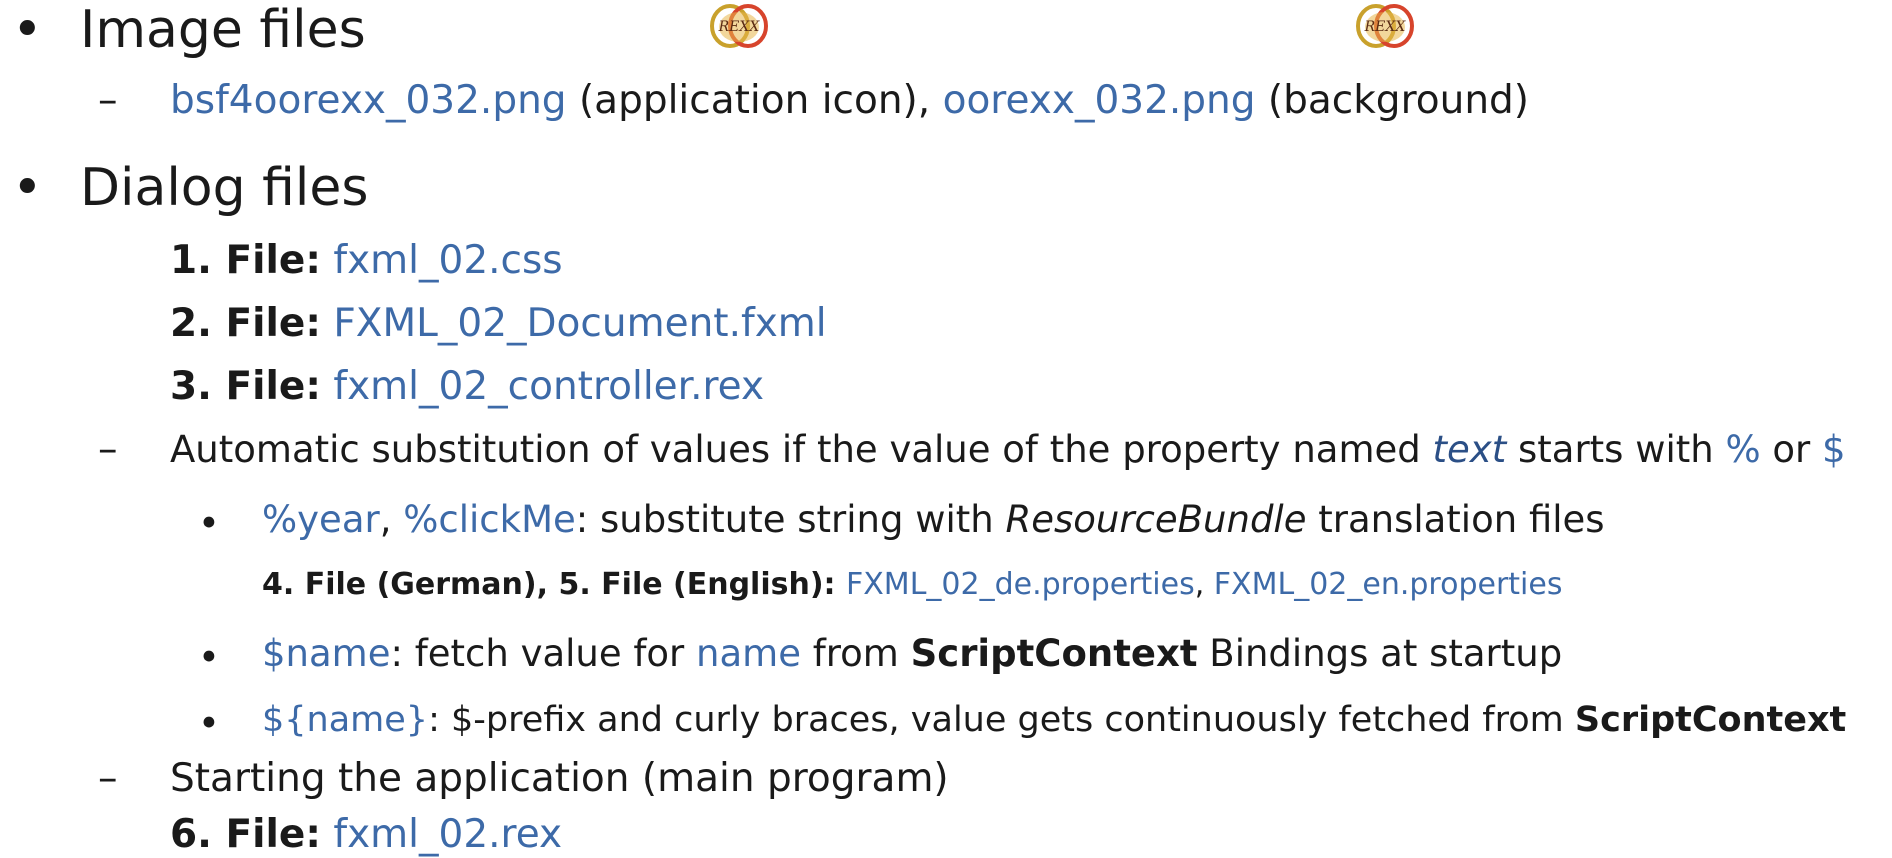  I want to click on file-label: 3. File:, so click(245, 386).